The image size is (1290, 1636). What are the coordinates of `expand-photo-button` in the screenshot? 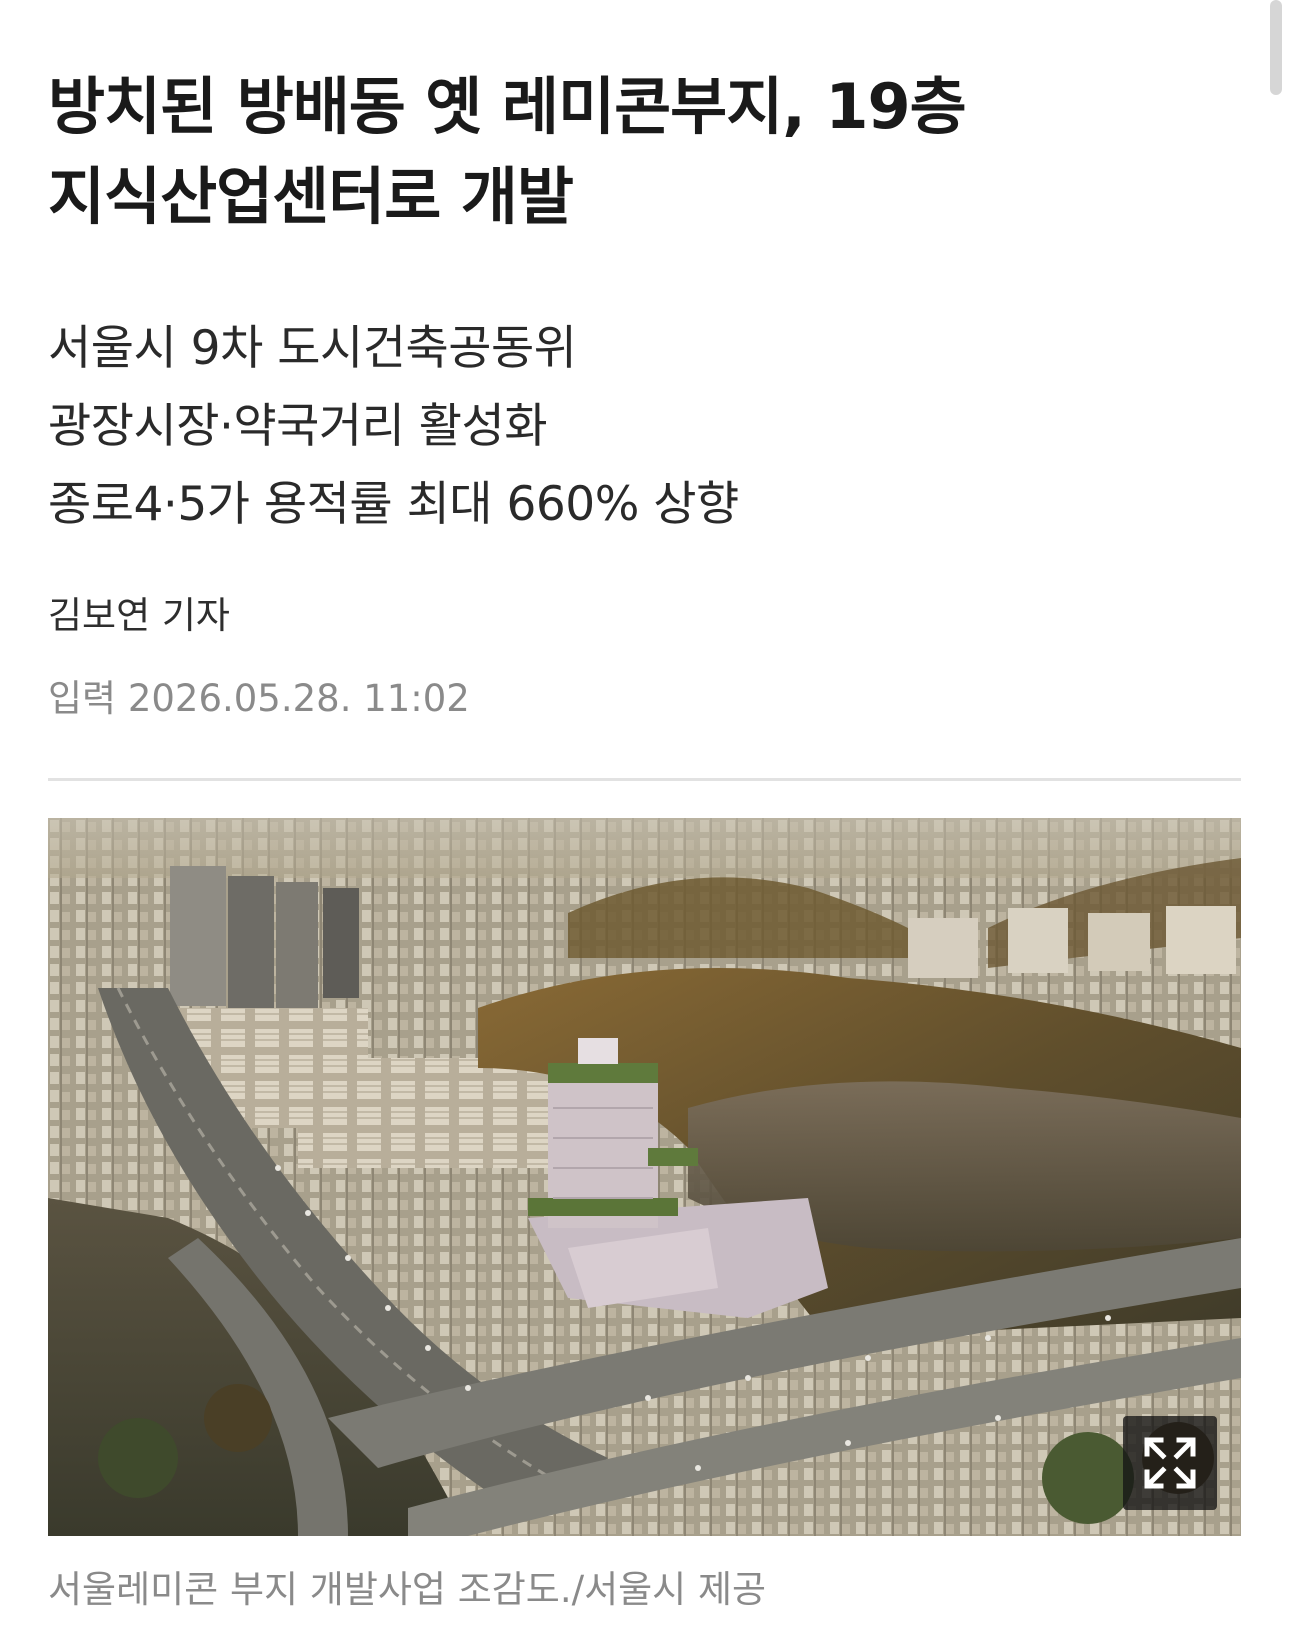 It's located at (1170, 1463).